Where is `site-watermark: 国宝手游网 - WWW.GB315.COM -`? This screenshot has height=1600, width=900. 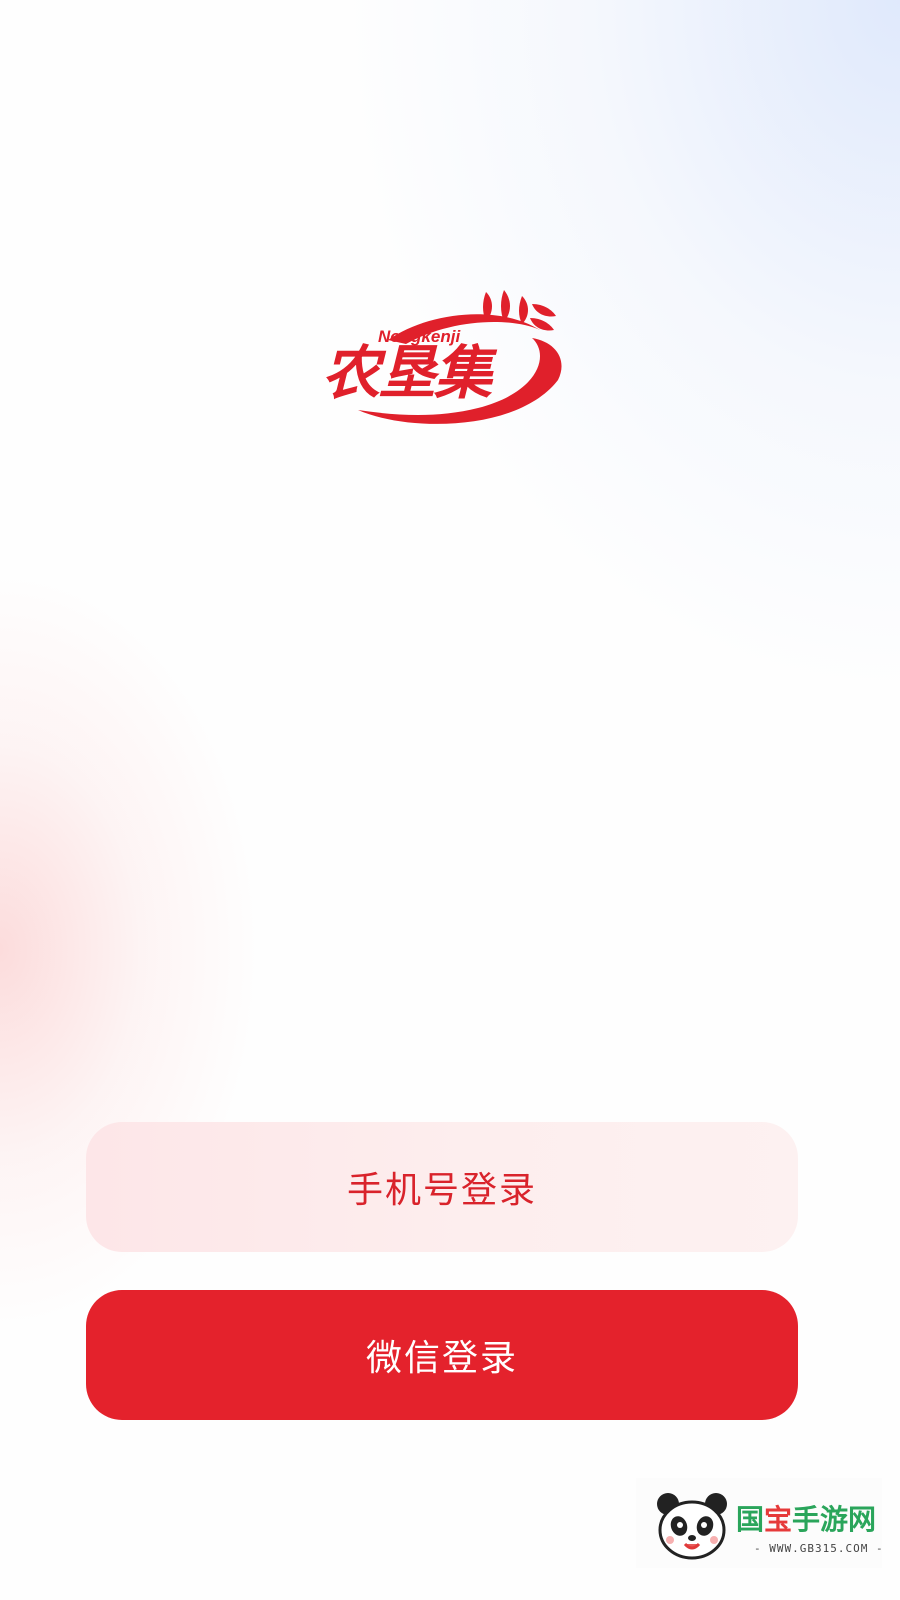
site-watermark: 国宝手游网 - WWW.GB315.COM - is located at coordinates (760, 1523).